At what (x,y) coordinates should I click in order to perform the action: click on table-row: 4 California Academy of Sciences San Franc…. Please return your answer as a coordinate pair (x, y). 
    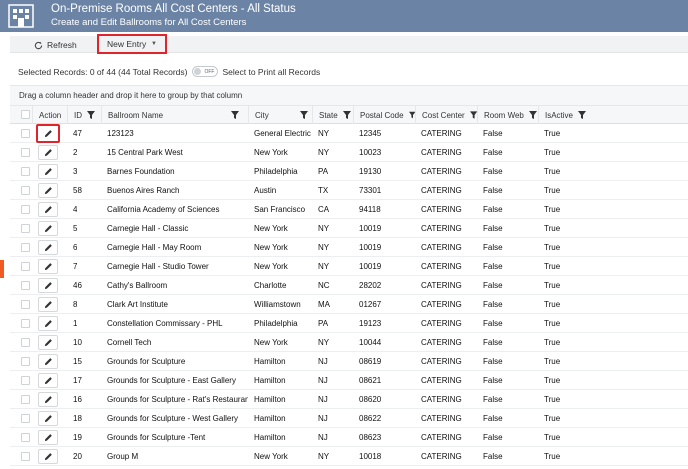
    Looking at the image, I should click on (349, 209).